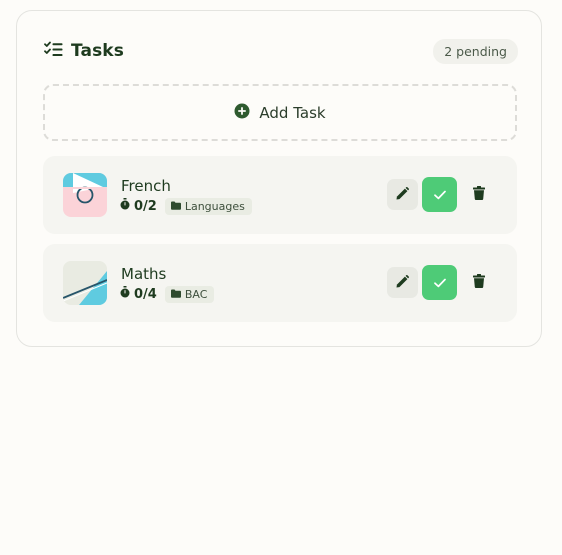 This screenshot has width=562, height=555. I want to click on plus-circle-icon, so click(242, 113).